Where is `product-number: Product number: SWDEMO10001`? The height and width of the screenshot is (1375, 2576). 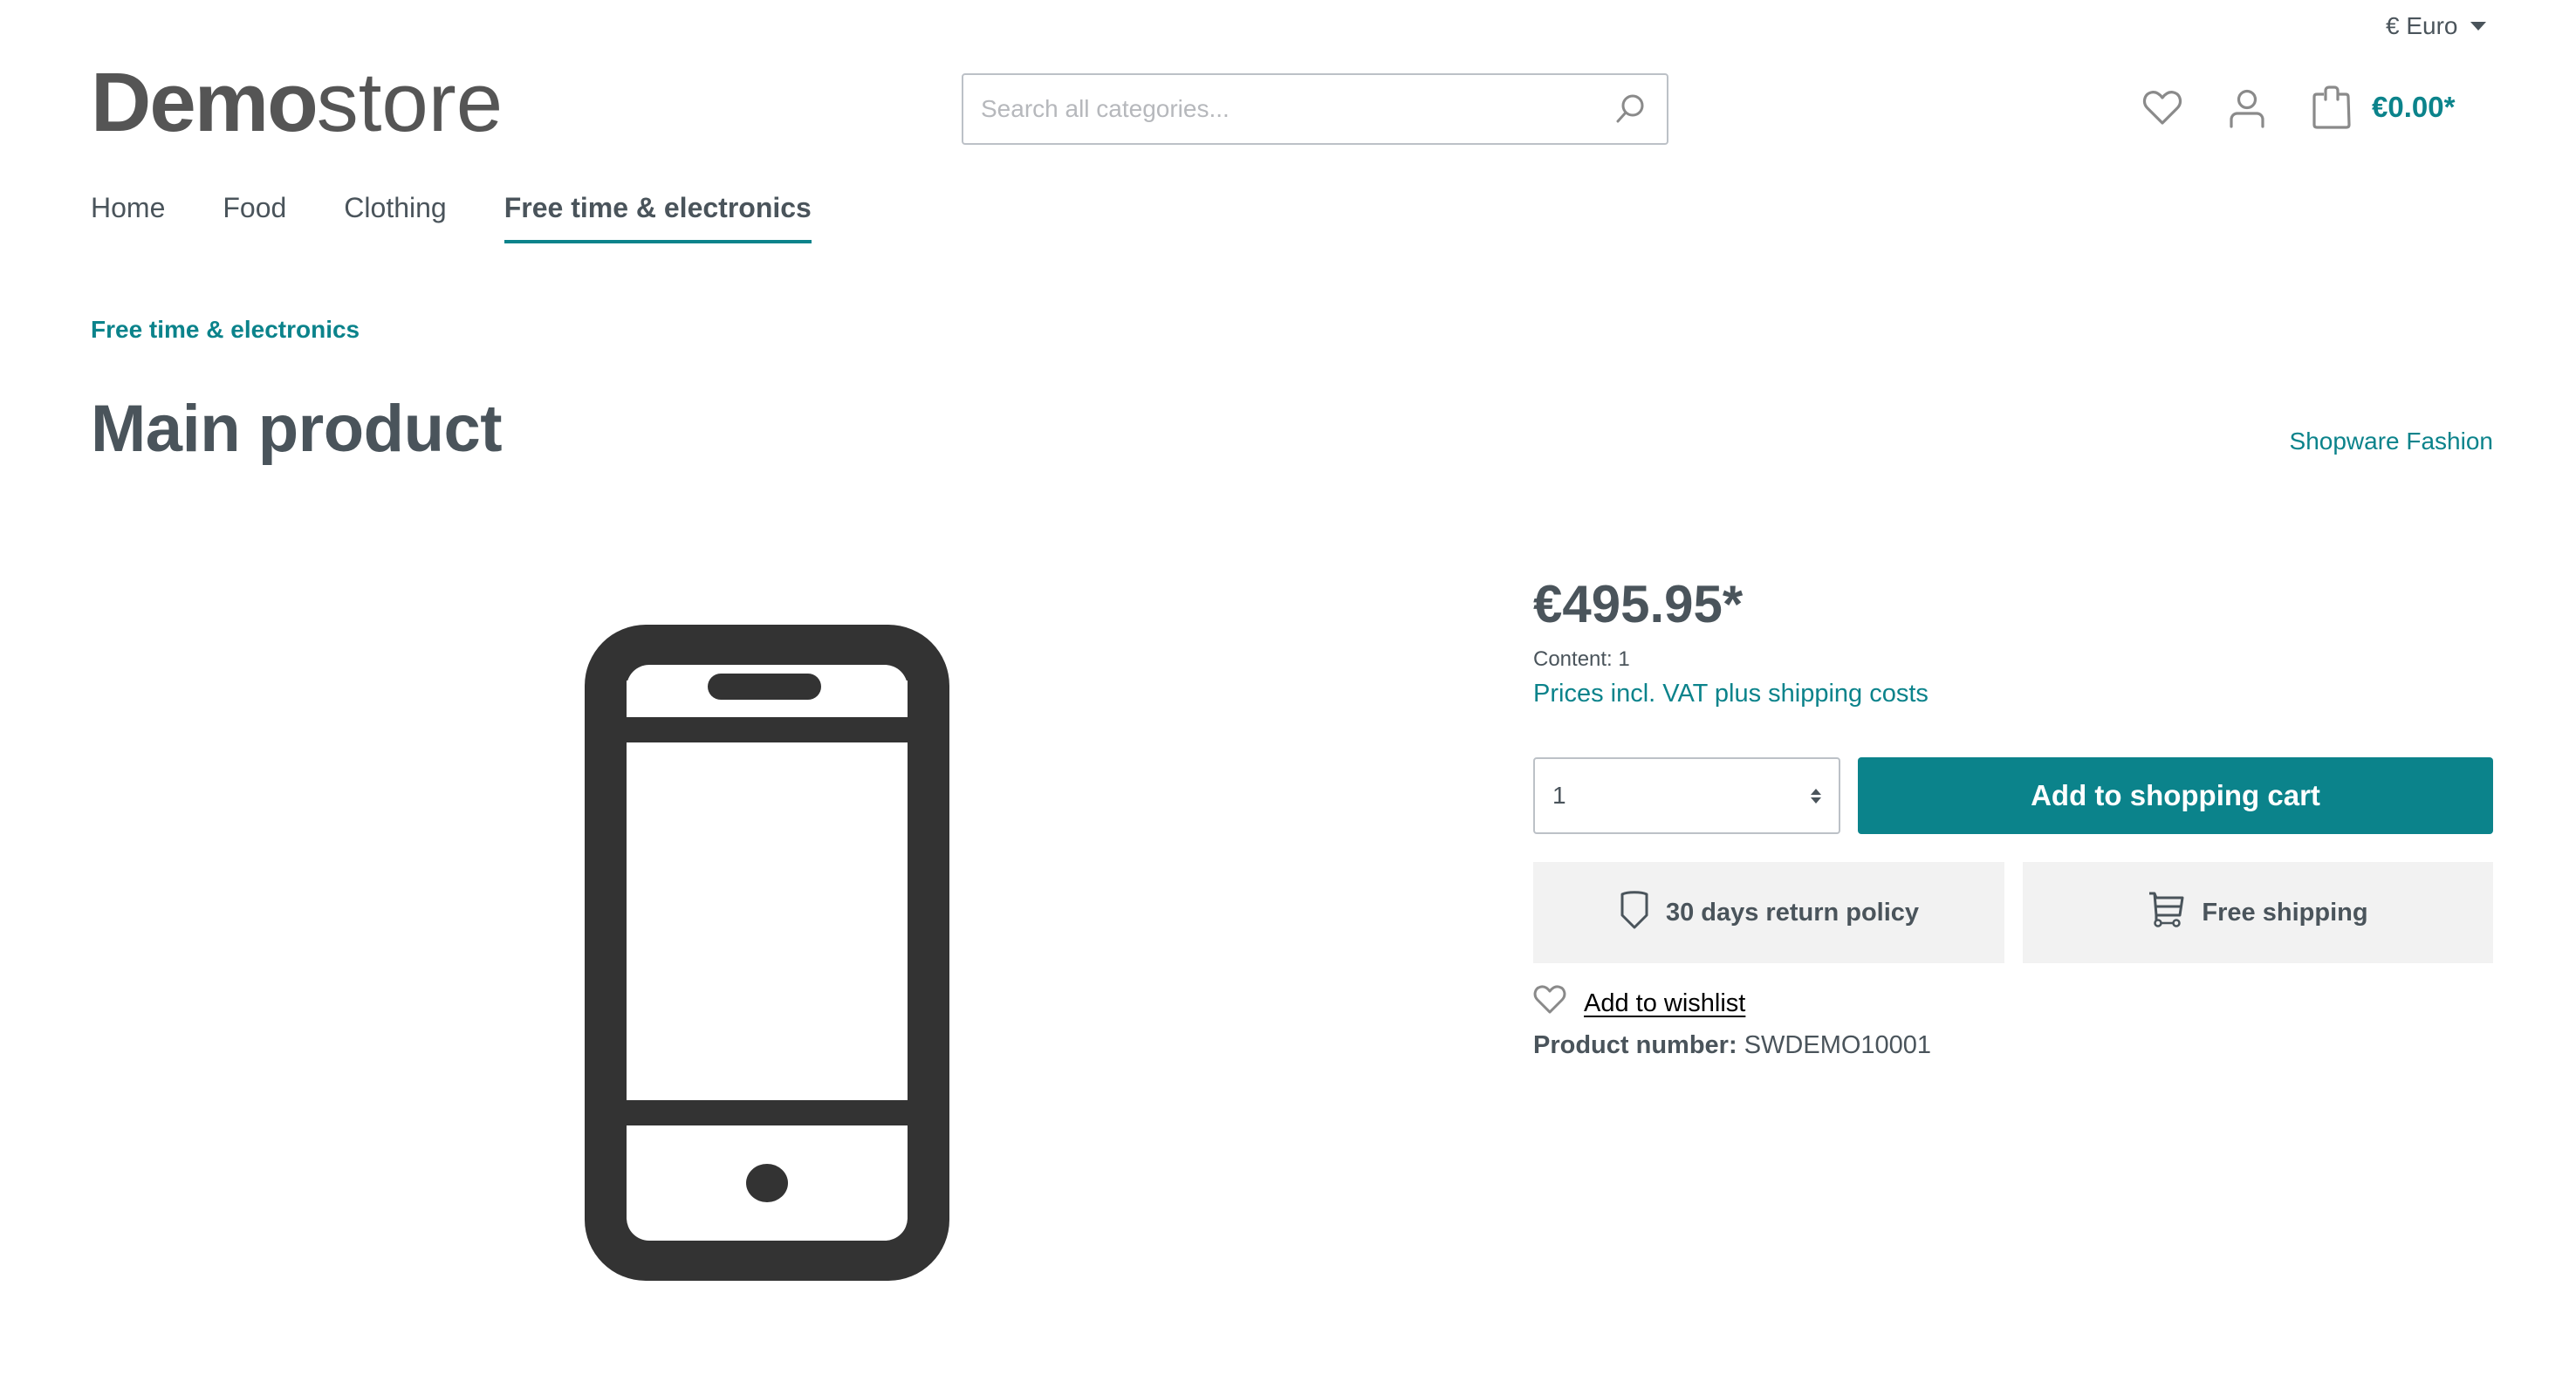 product-number: Product number: SWDEMO10001 is located at coordinates (1732, 1045).